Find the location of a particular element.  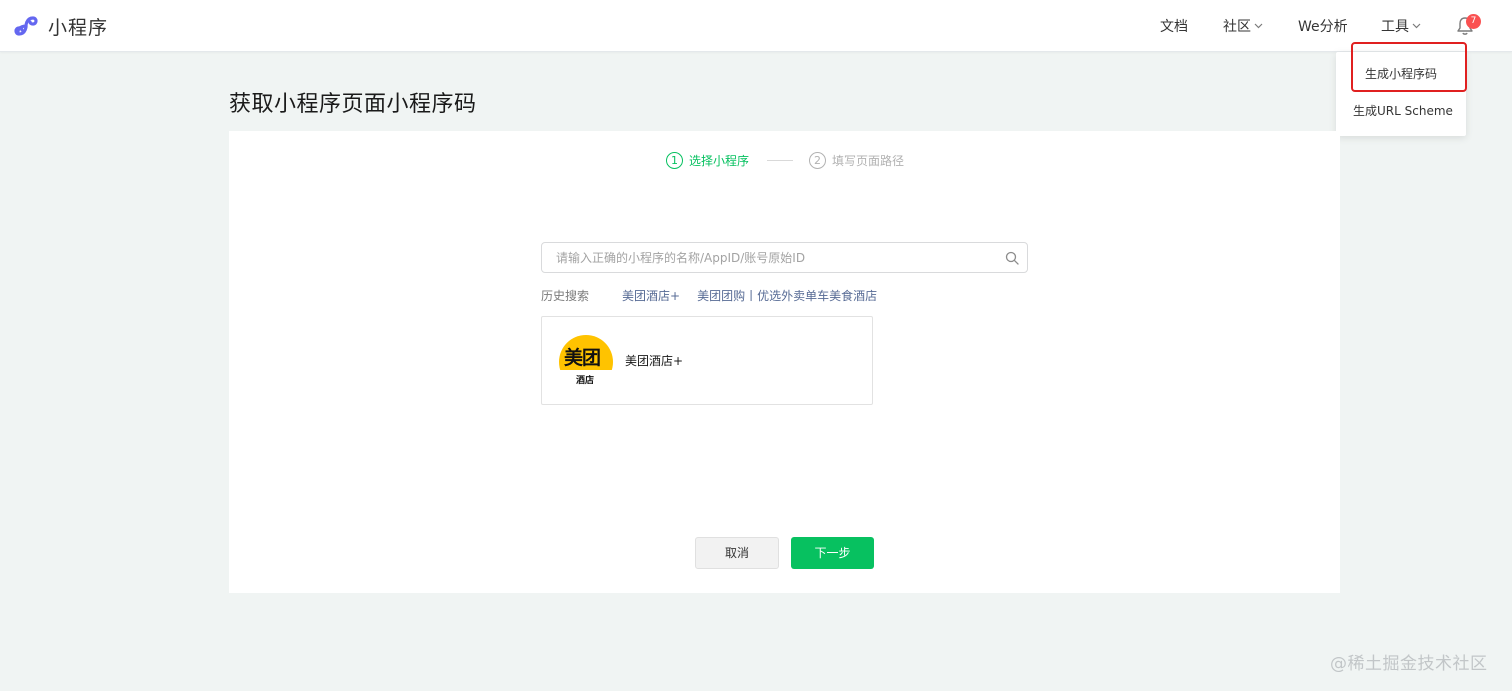

miniprogram-logo-icon is located at coordinates (26, 26).